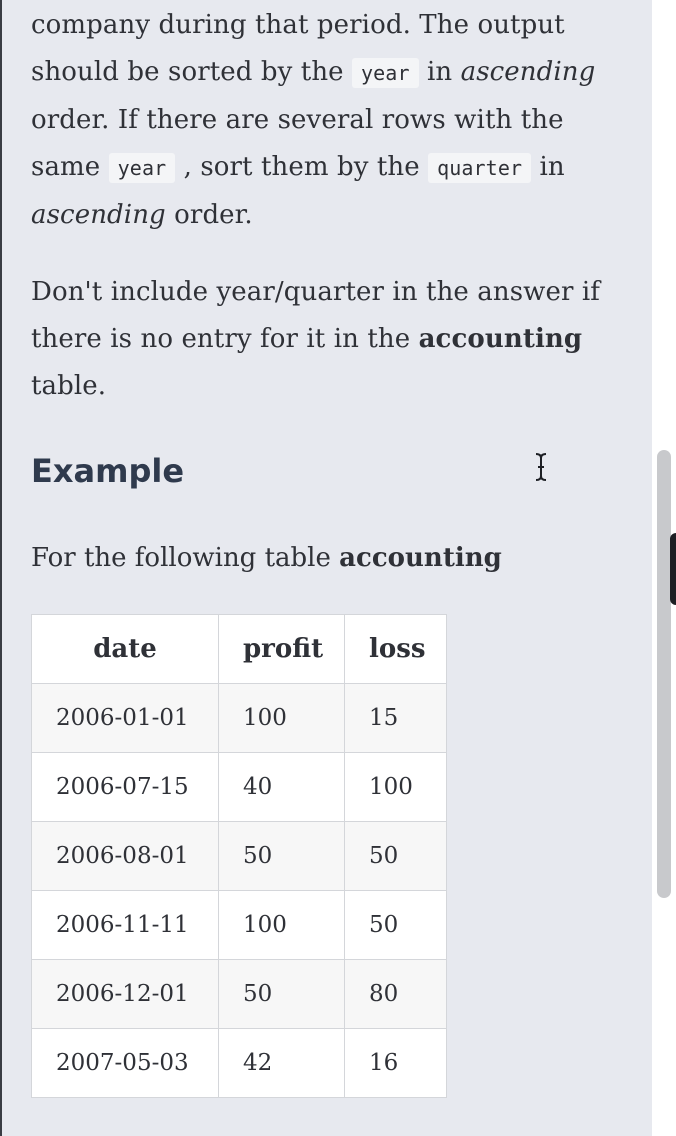 This screenshot has height=1136, width=676. What do you see at coordinates (185, 558) in the screenshot?
I see `intro-text: For the following table` at bounding box center [185, 558].